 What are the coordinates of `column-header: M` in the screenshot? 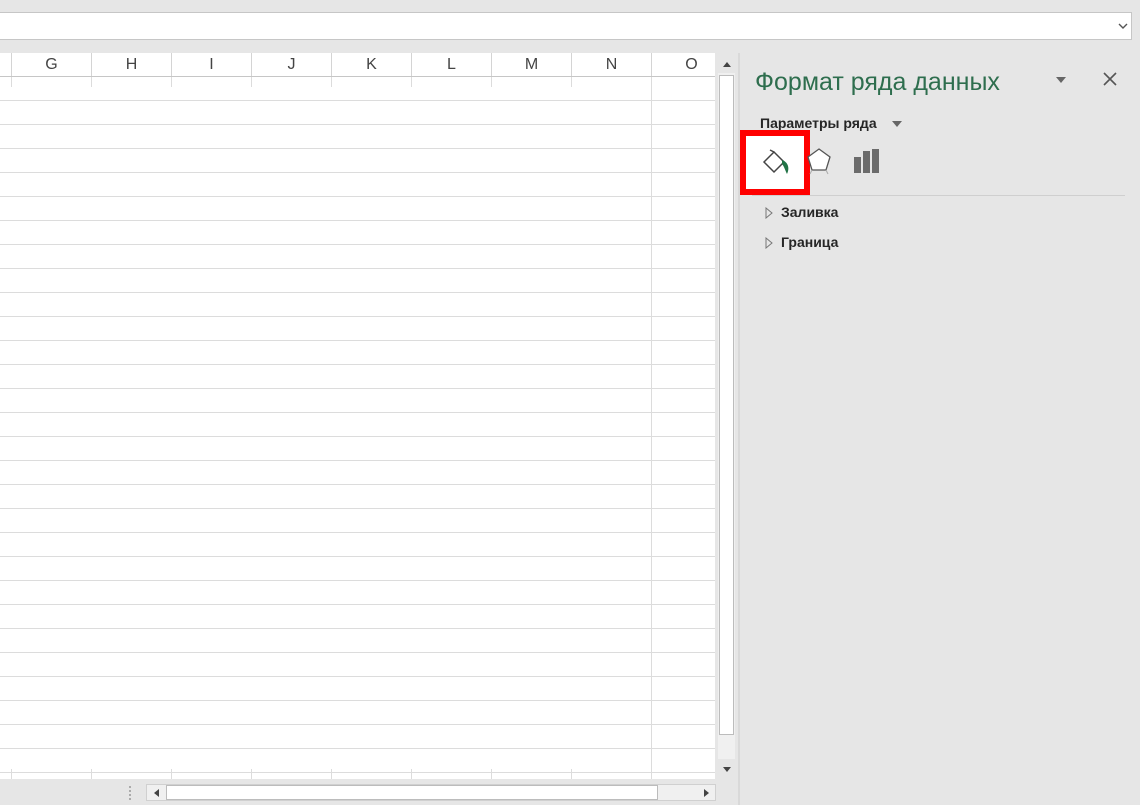 It's located at (531, 64).